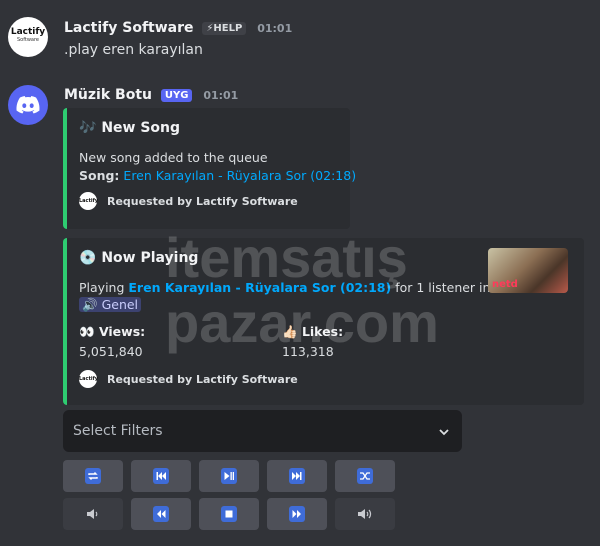 The image size is (600, 546). What do you see at coordinates (302, 290) in the screenshot?
I see `watermark: itemsatış pazar.com` at bounding box center [302, 290].